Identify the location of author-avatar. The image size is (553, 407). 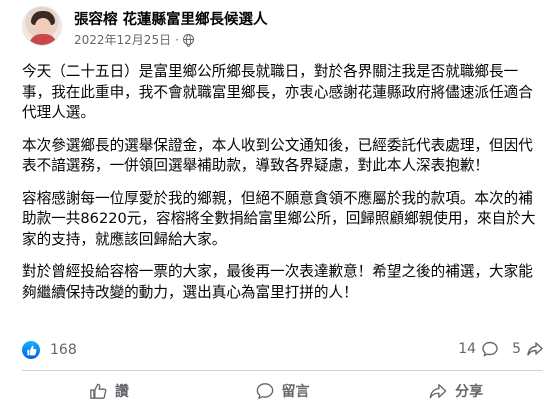
(42, 26).